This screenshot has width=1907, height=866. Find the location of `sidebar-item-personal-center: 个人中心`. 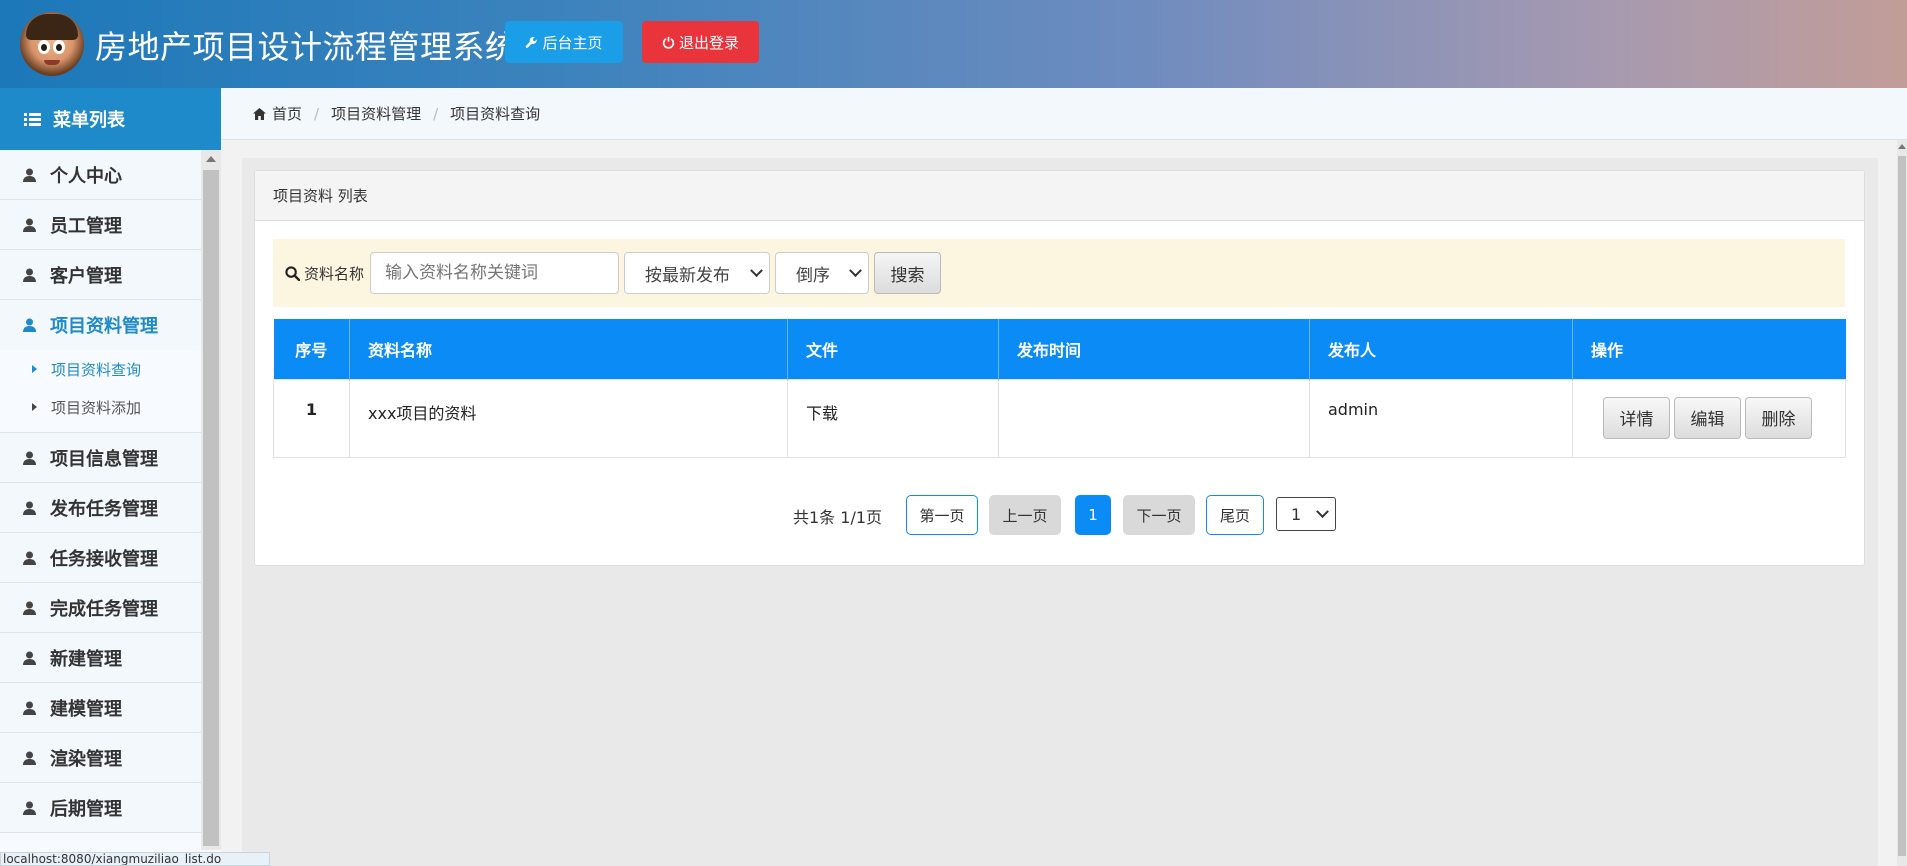

sidebar-item-personal-center: 个人中心 is located at coordinates (100, 175).